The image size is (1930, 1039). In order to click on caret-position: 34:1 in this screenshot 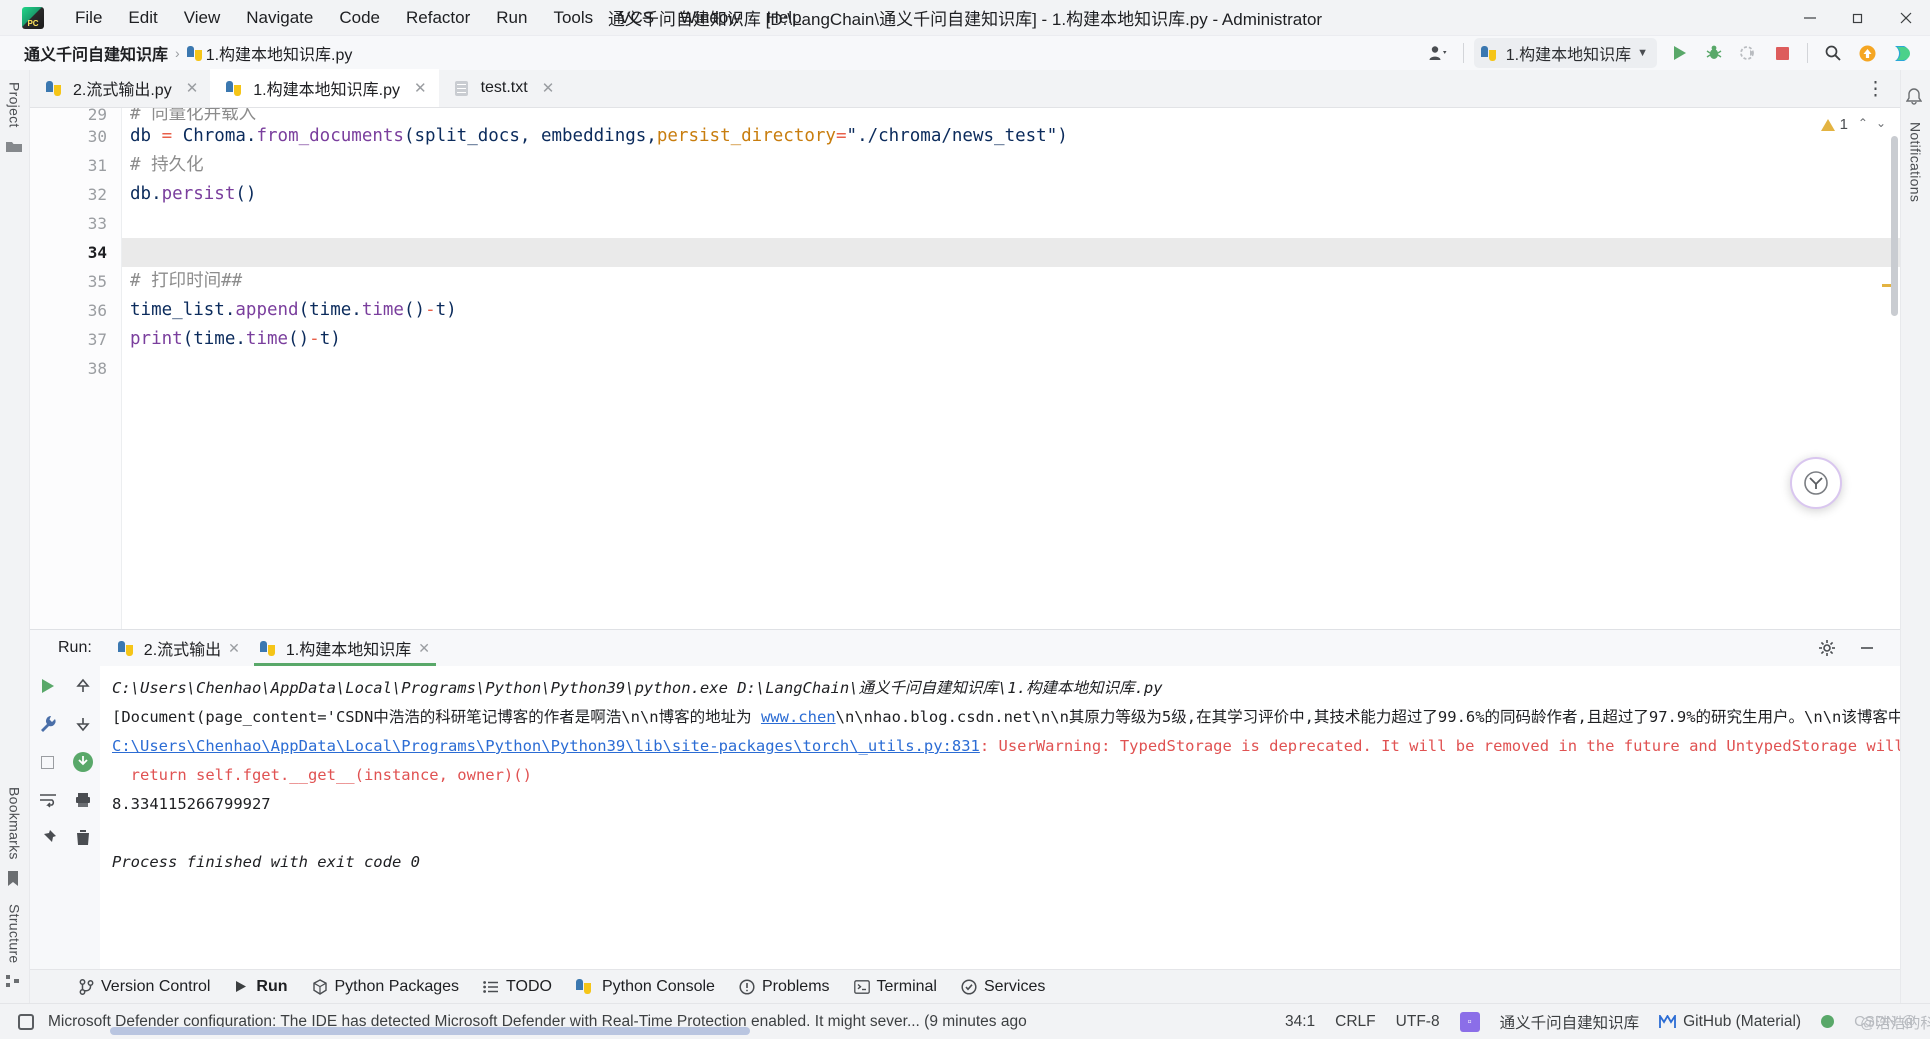, I will do `click(1300, 1022)`.